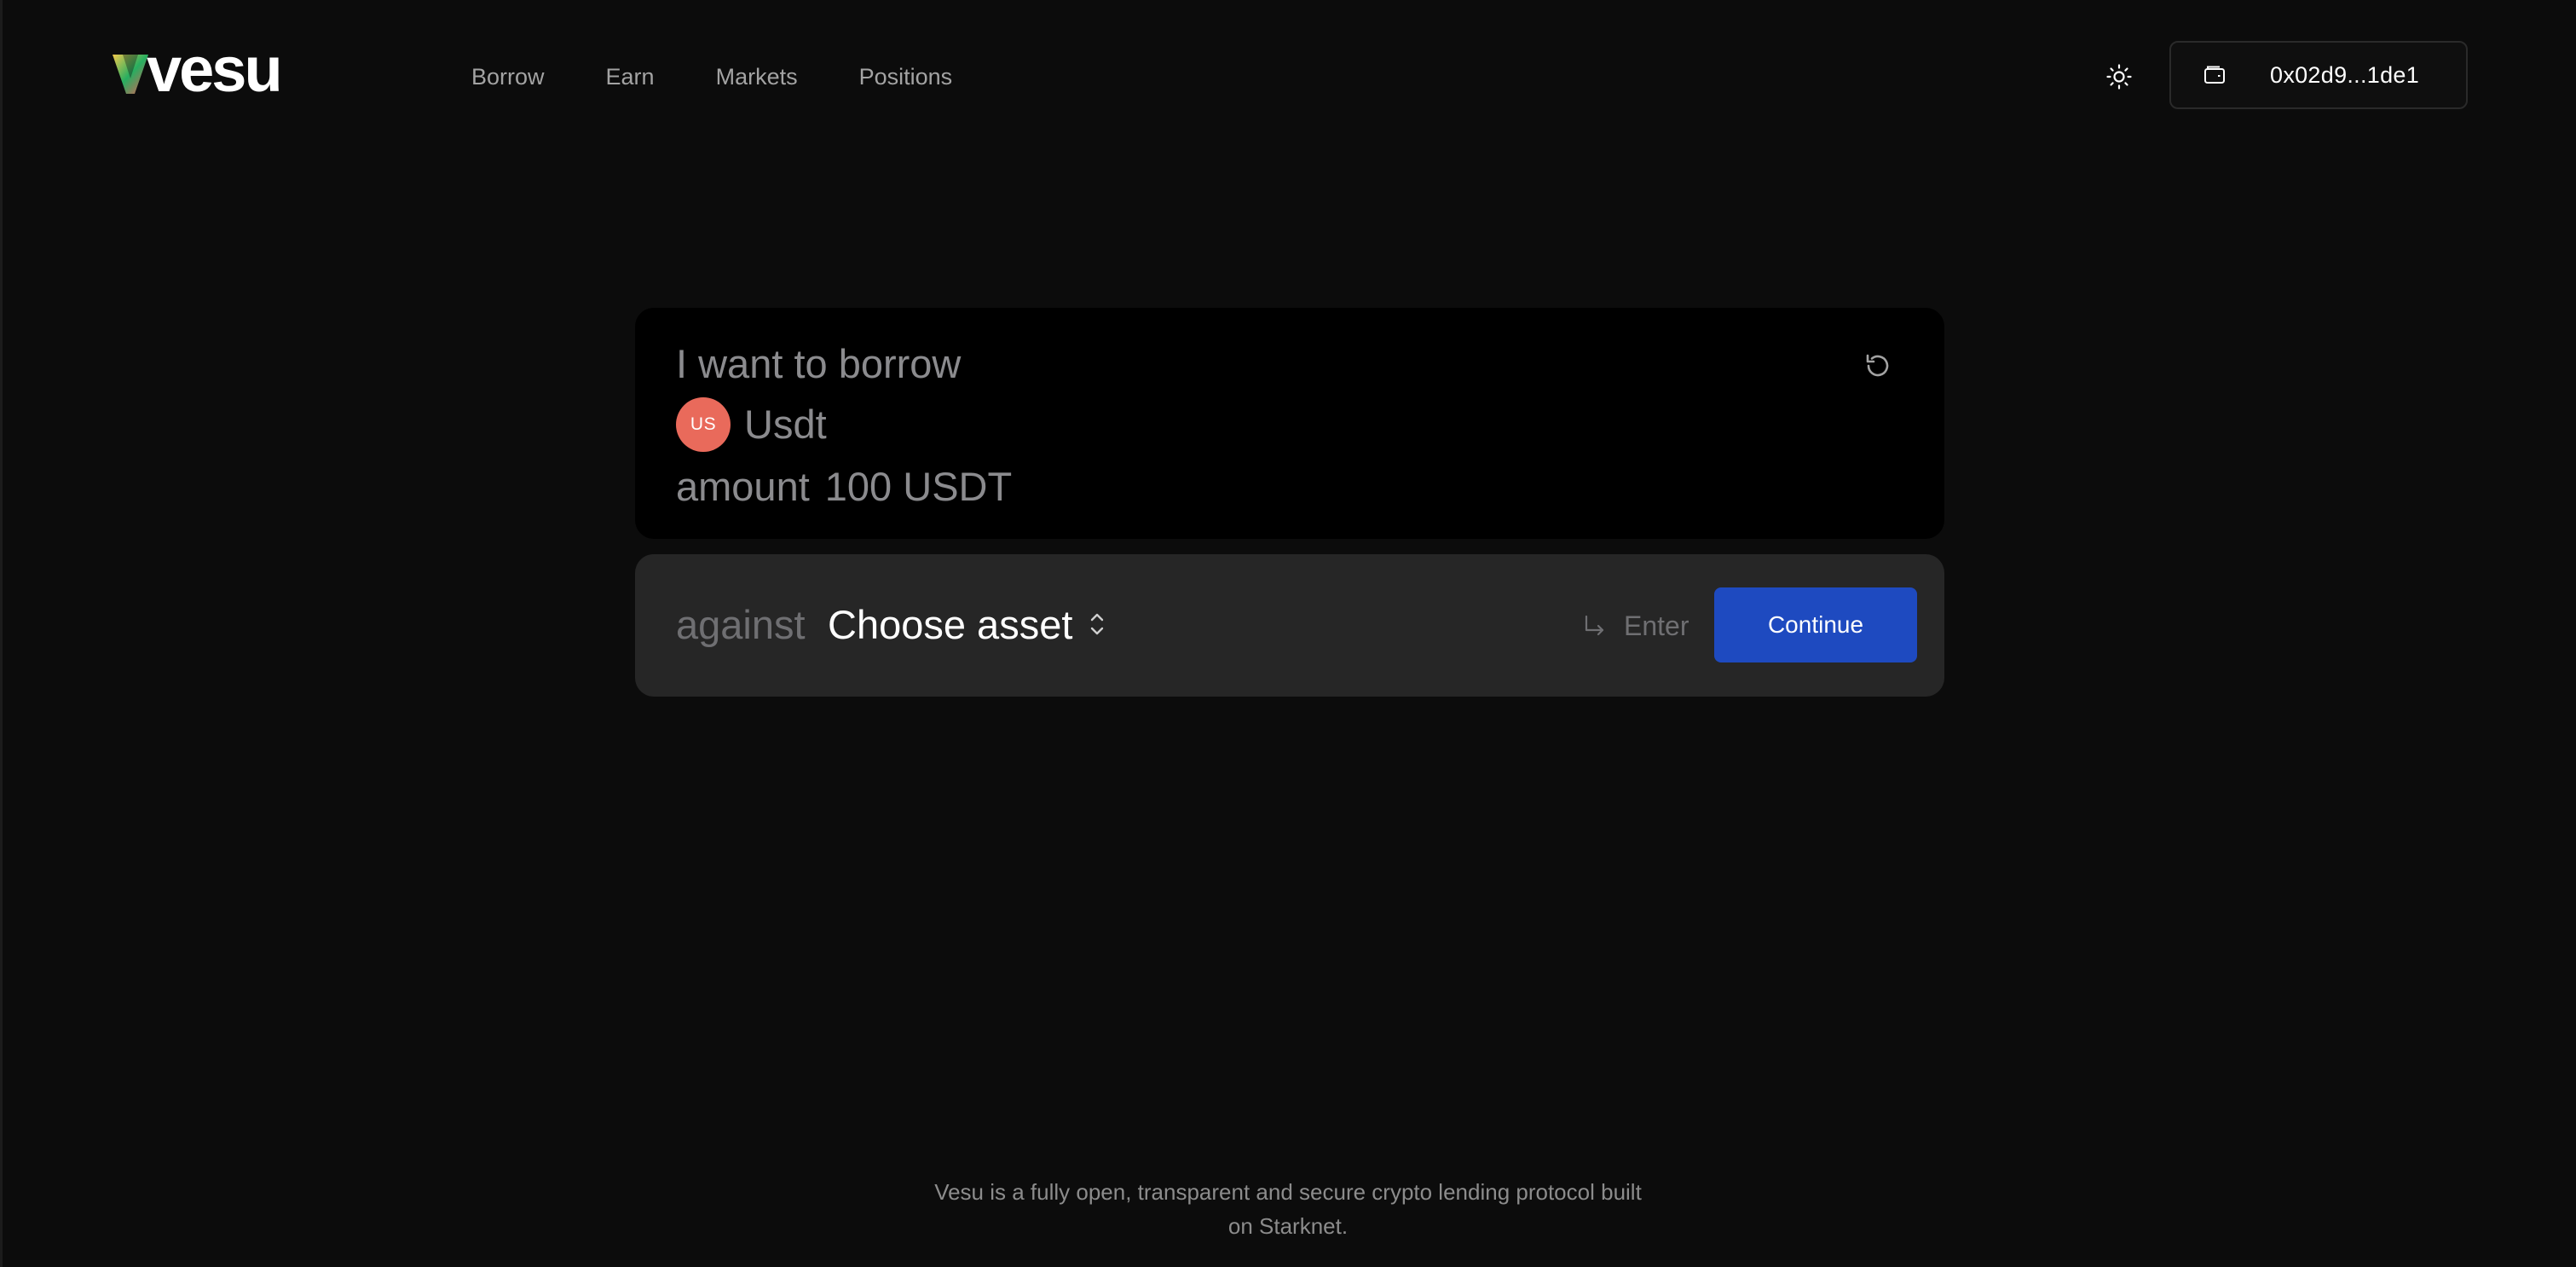 Image resolution: width=2576 pixels, height=1267 pixels. I want to click on nav-borrow: Borrow, so click(508, 77).